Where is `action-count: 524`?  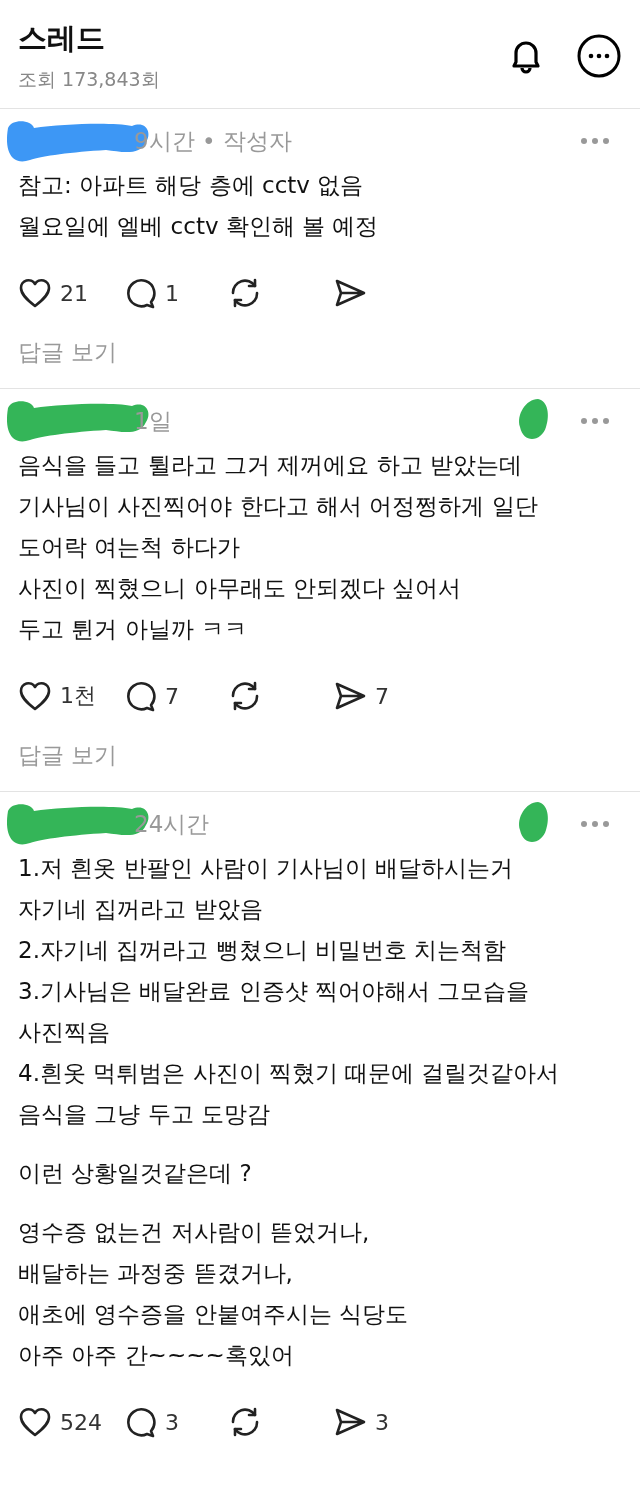
action-count: 524 is located at coordinates (81, 1422).